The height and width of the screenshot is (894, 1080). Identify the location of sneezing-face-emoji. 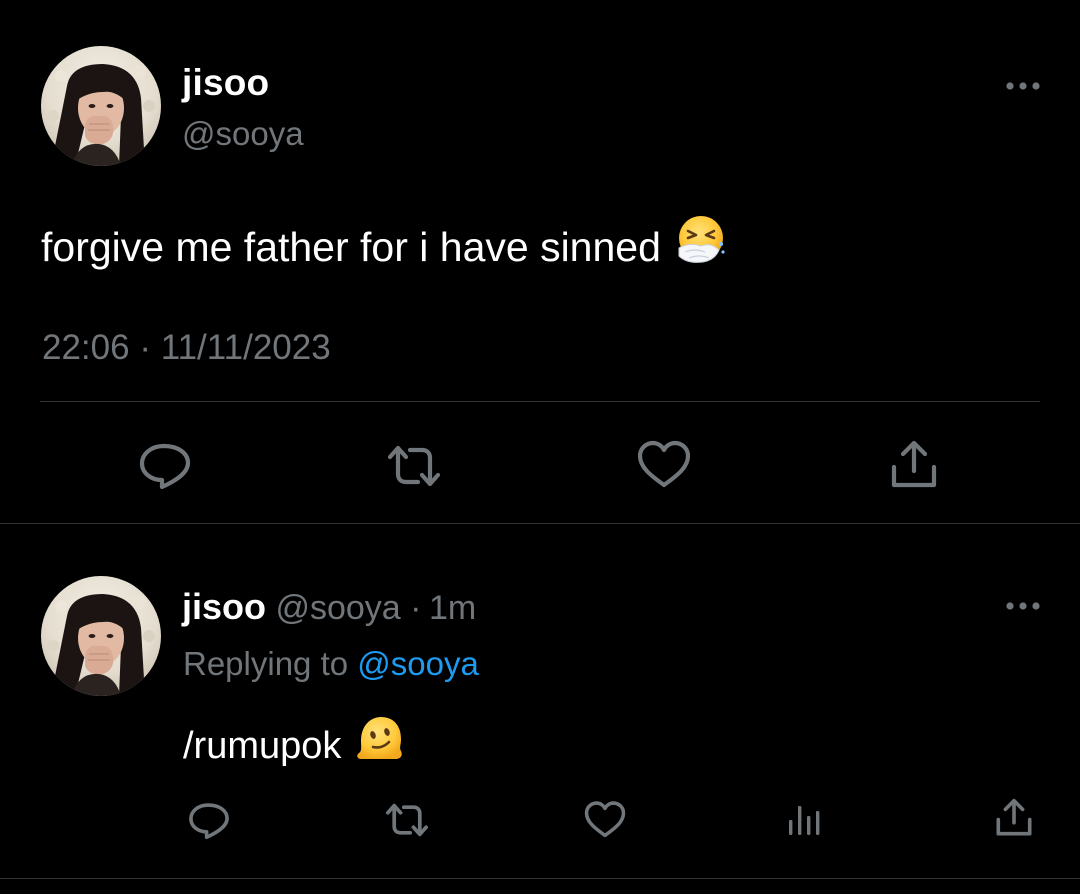
(701, 246).